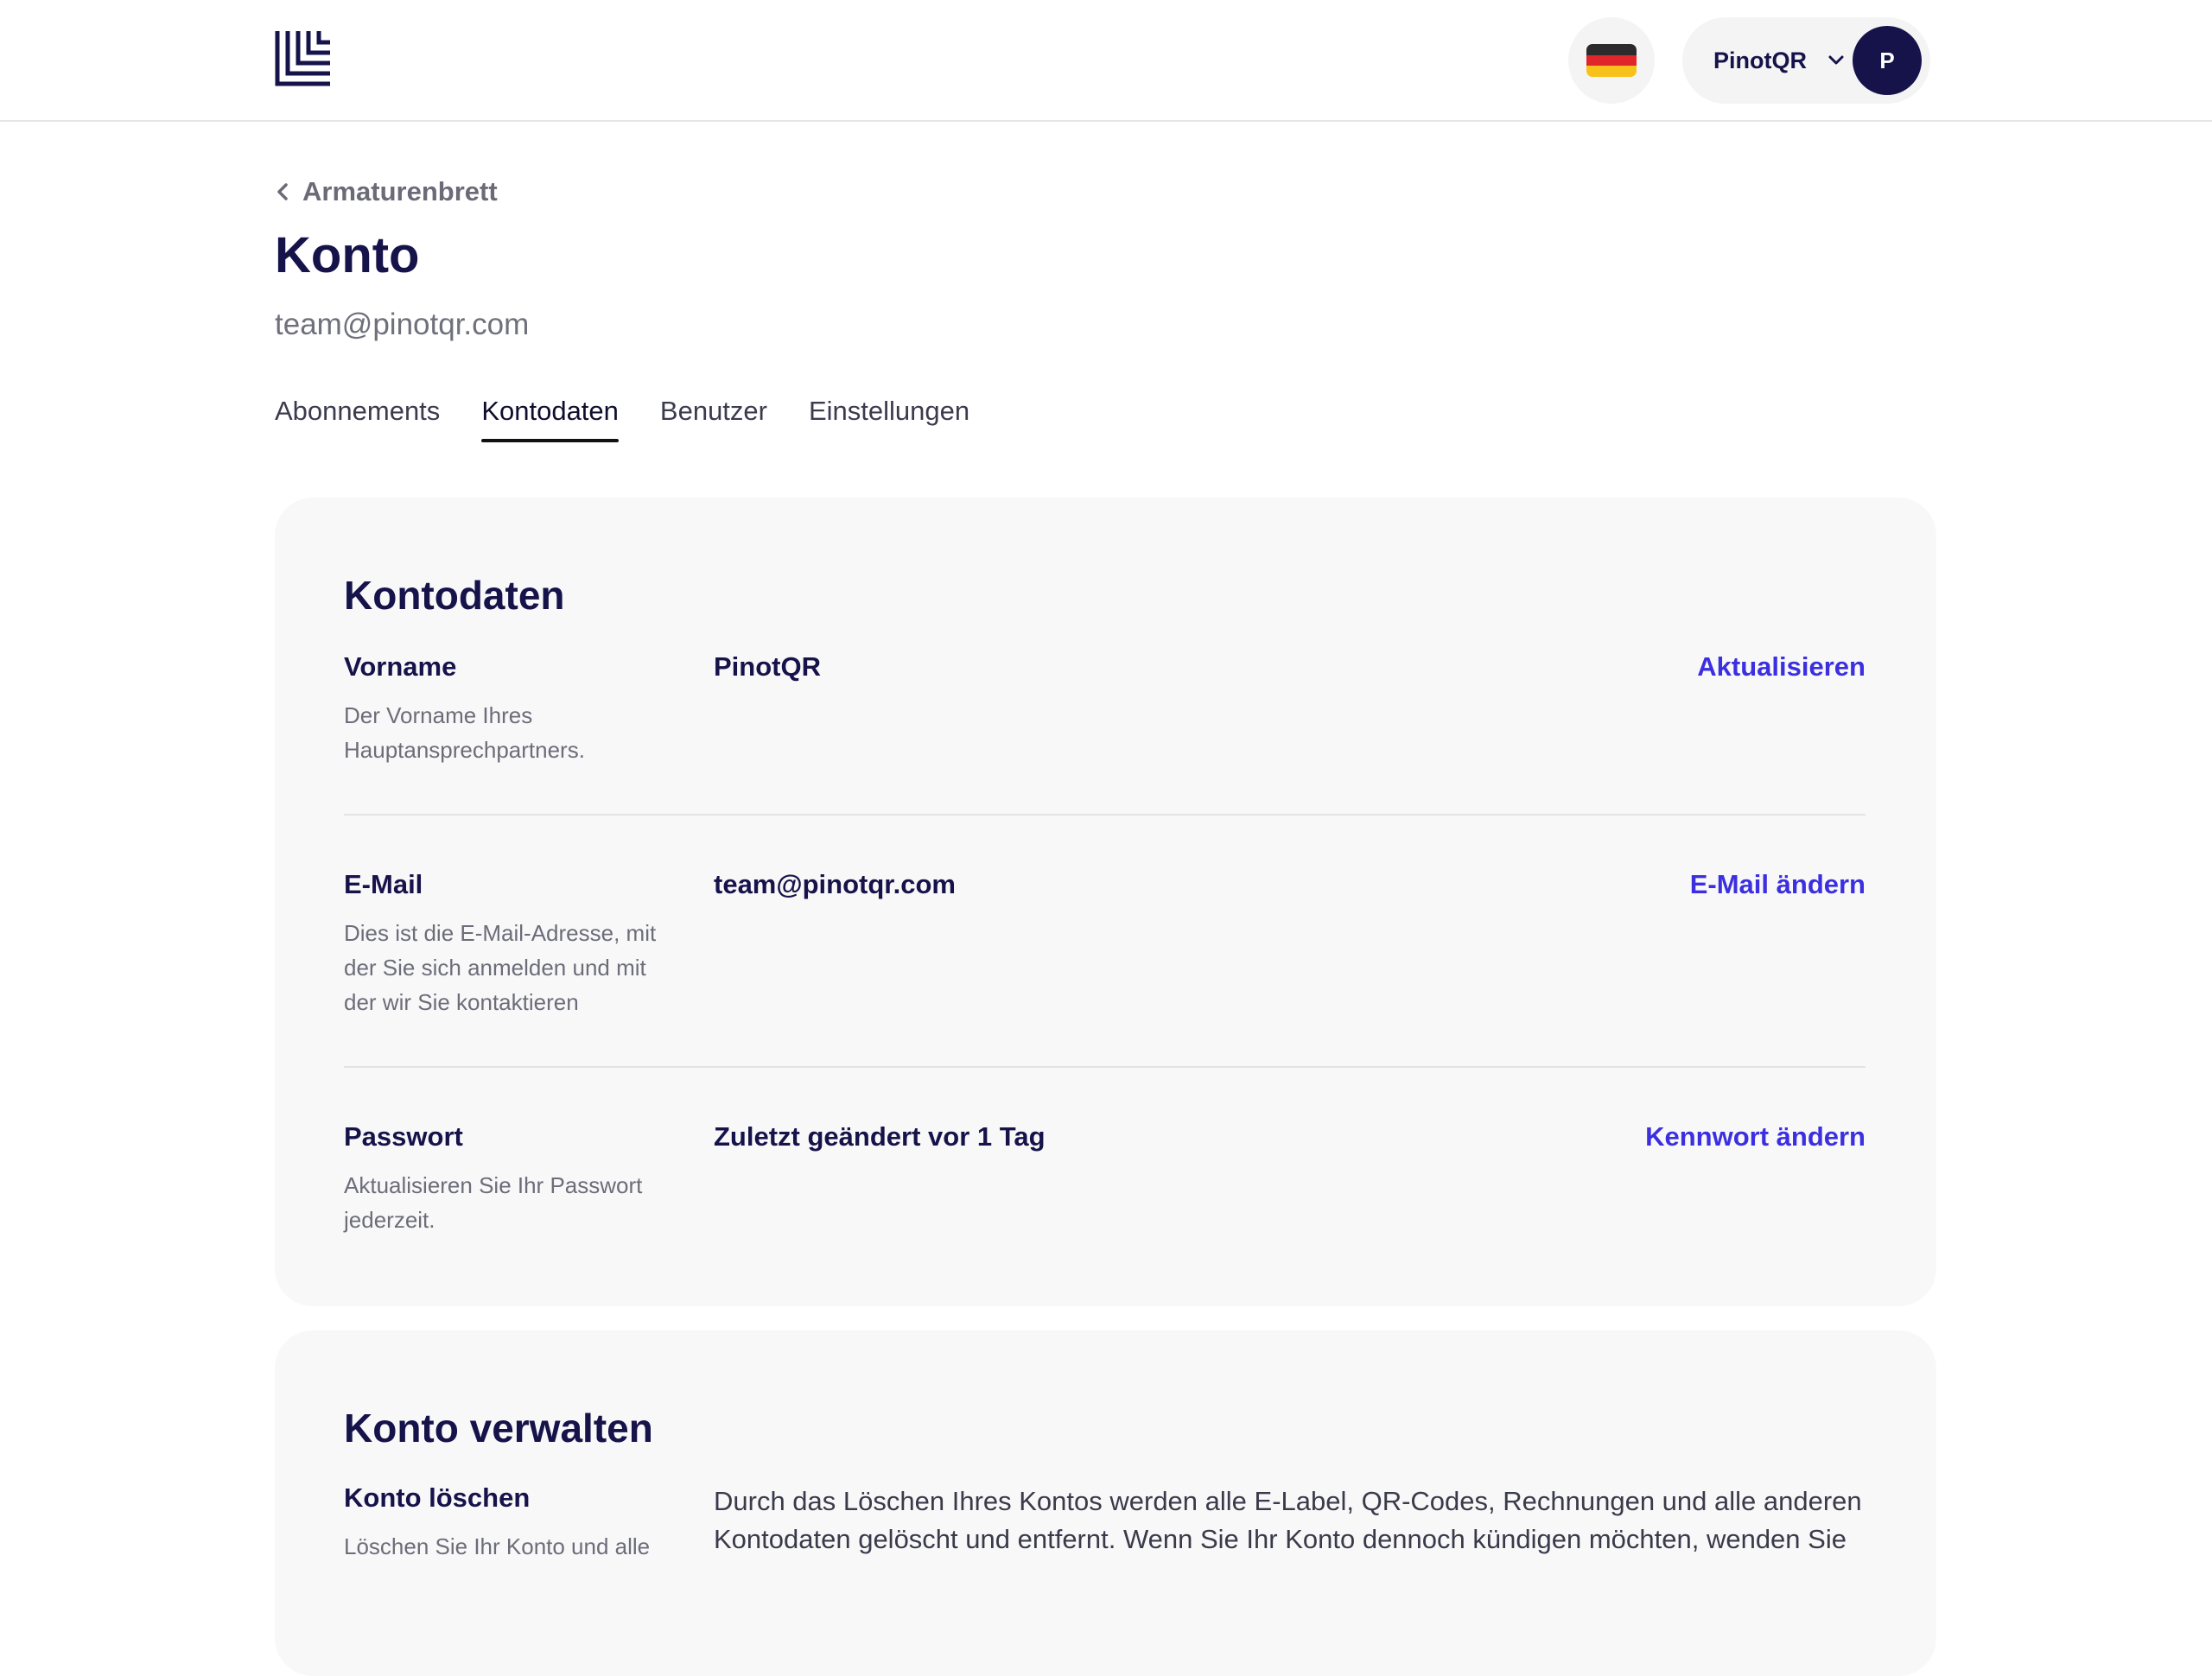 The height and width of the screenshot is (1676, 2212). I want to click on back-link: Armaturenbrett, so click(386, 191).